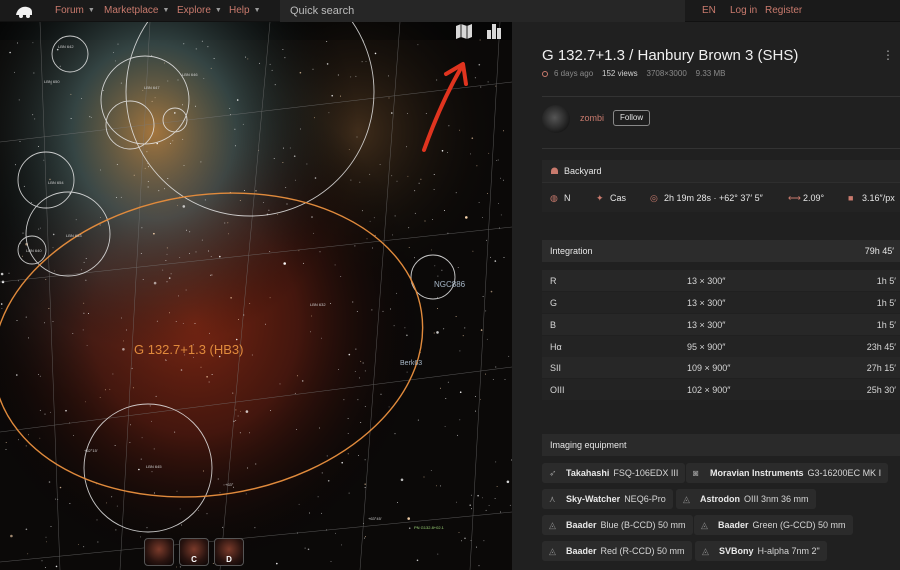  Describe the element at coordinates (776, 499) in the screenshot. I see `equipment-model: OIII 3nm 36 mm` at that location.